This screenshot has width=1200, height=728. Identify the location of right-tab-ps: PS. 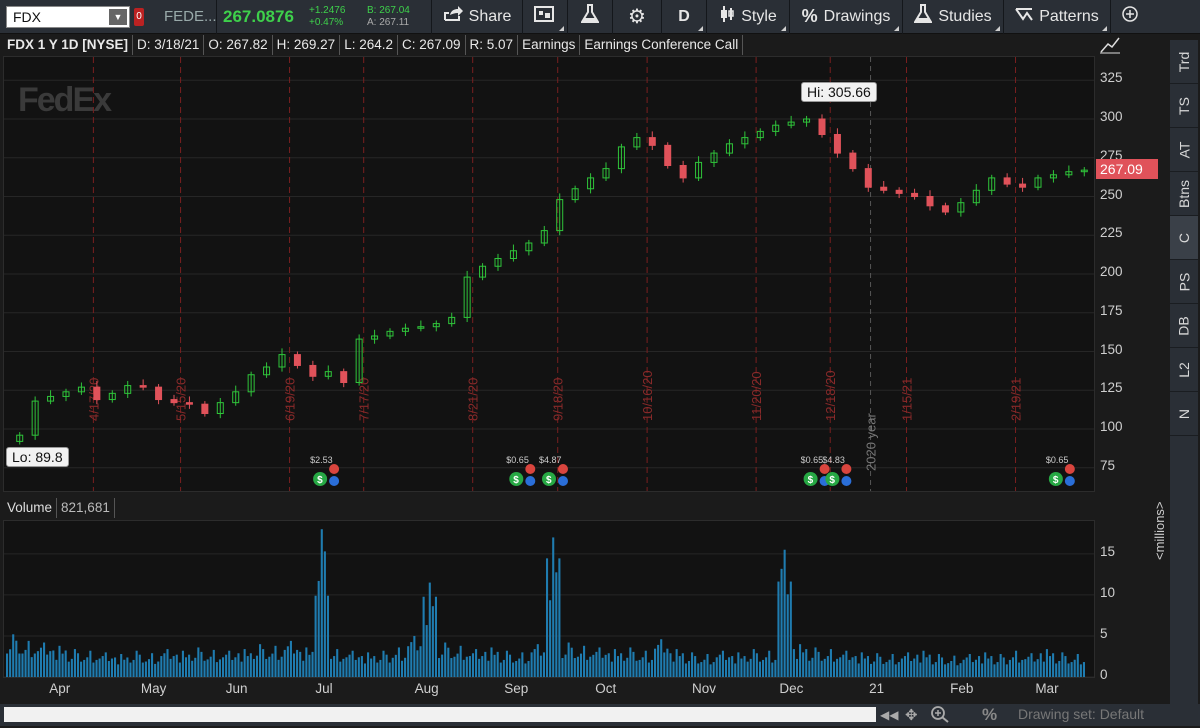
(1184, 282).